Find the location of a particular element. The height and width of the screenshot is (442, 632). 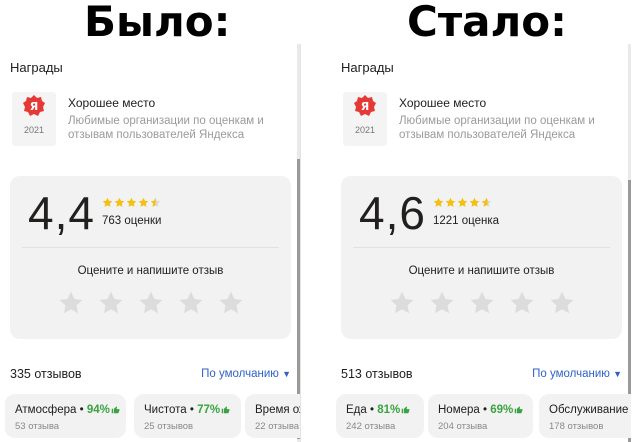

aspect-percent: 69% is located at coordinates (502, 410).